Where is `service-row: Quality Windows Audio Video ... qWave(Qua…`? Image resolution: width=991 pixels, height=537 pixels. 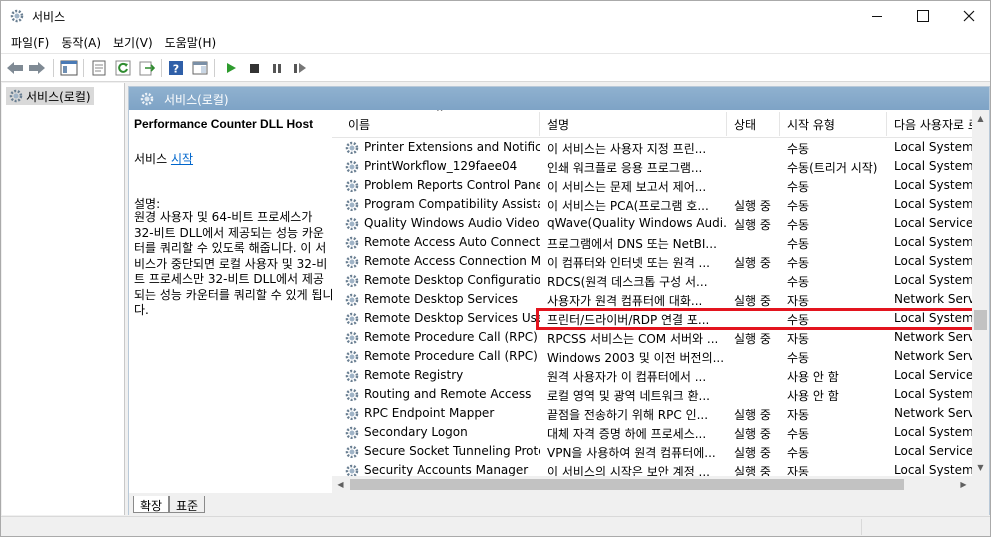
service-row: Quality Windows Audio Video ... qWave(Qua… is located at coordinates (652, 223).